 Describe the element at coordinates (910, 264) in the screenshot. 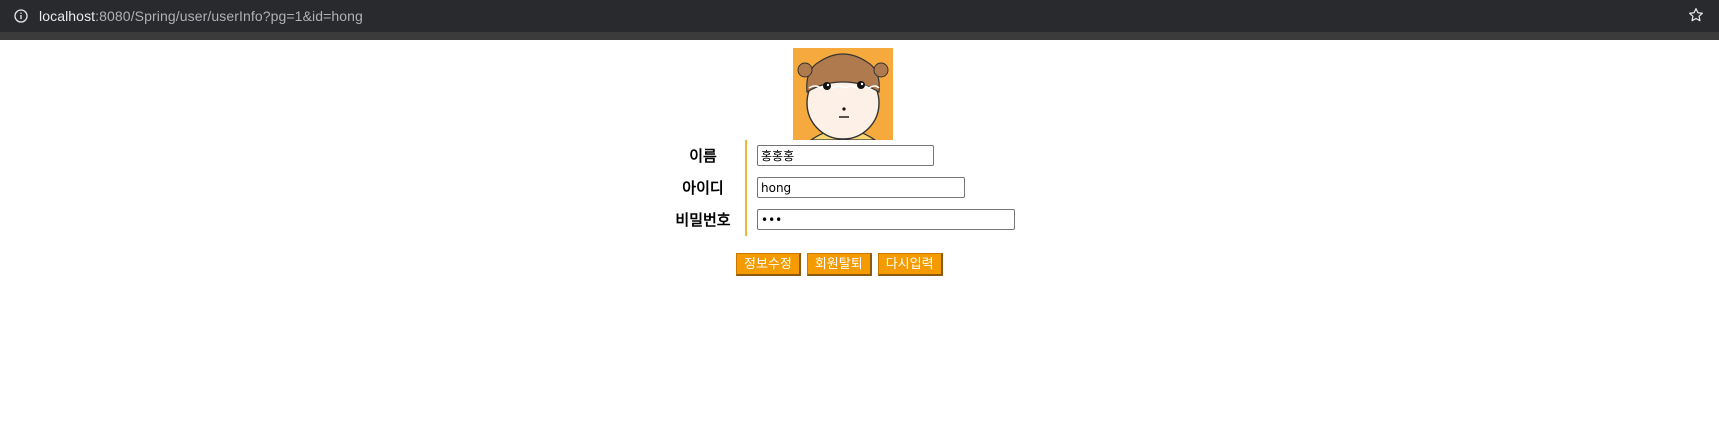

I see `reset-button: 다시입력` at that location.